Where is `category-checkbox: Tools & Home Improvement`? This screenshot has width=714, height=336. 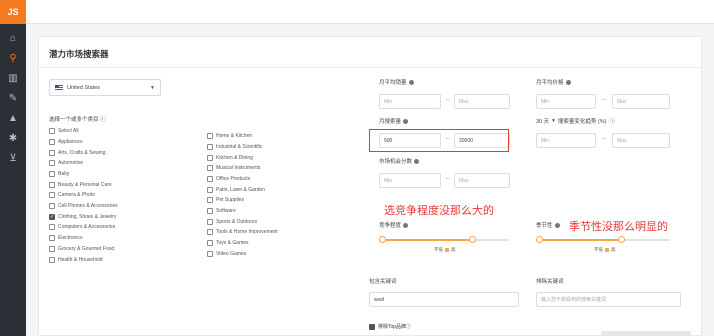 category-checkbox: Tools & Home Improvement is located at coordinates (242, 232).